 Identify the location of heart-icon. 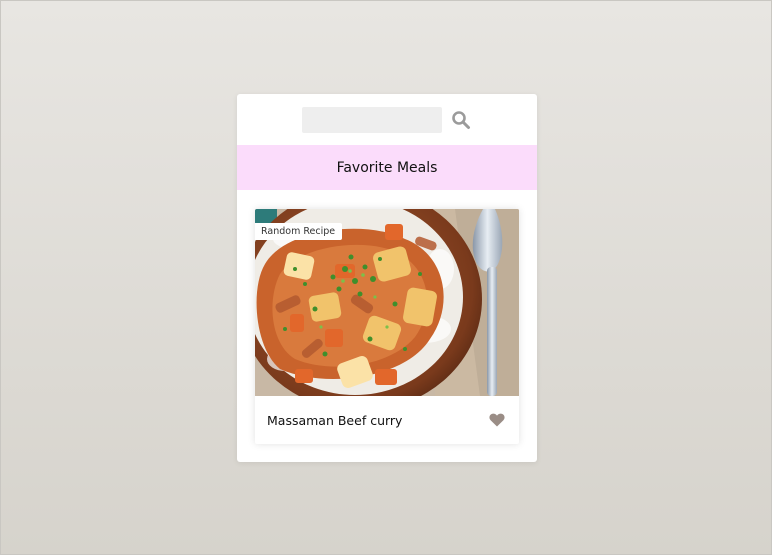
(497, 420).